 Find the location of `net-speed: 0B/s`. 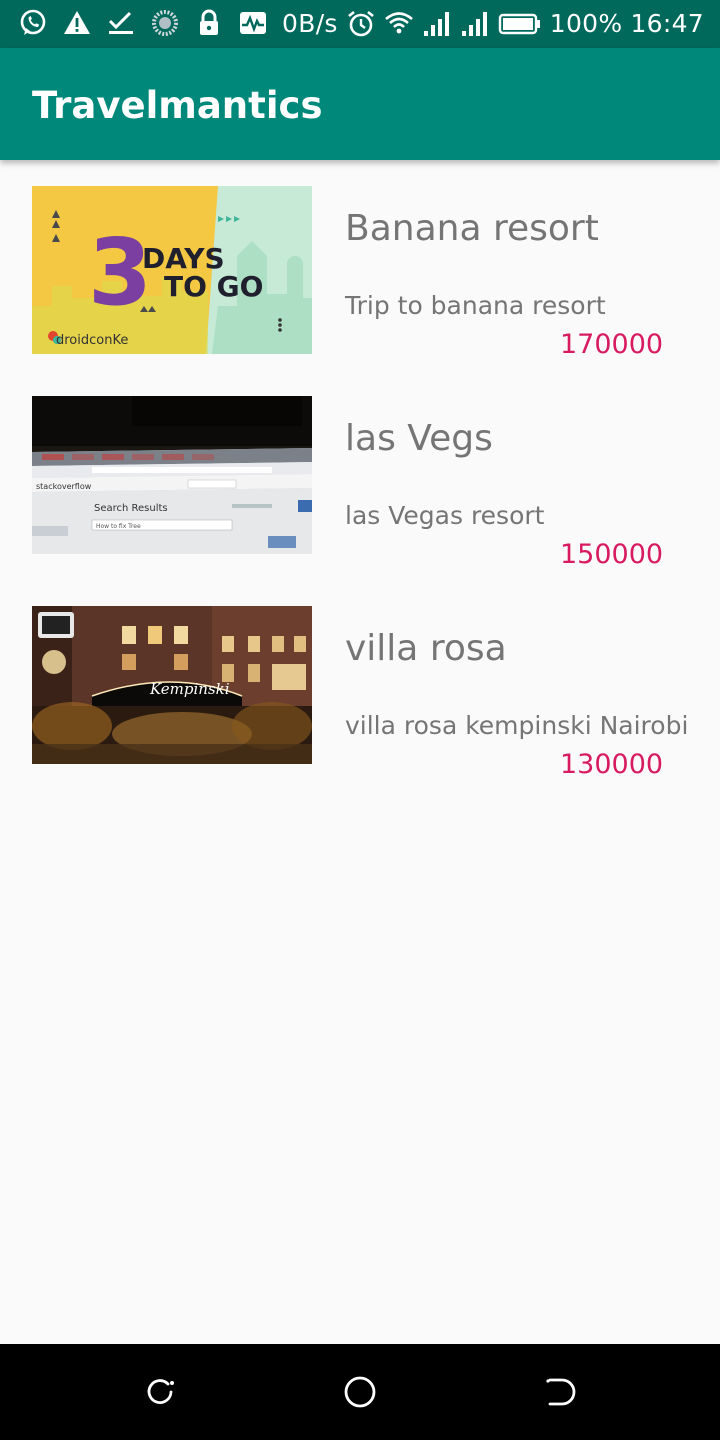

net-speed: 0B/s is located at coordinates (310, 23).